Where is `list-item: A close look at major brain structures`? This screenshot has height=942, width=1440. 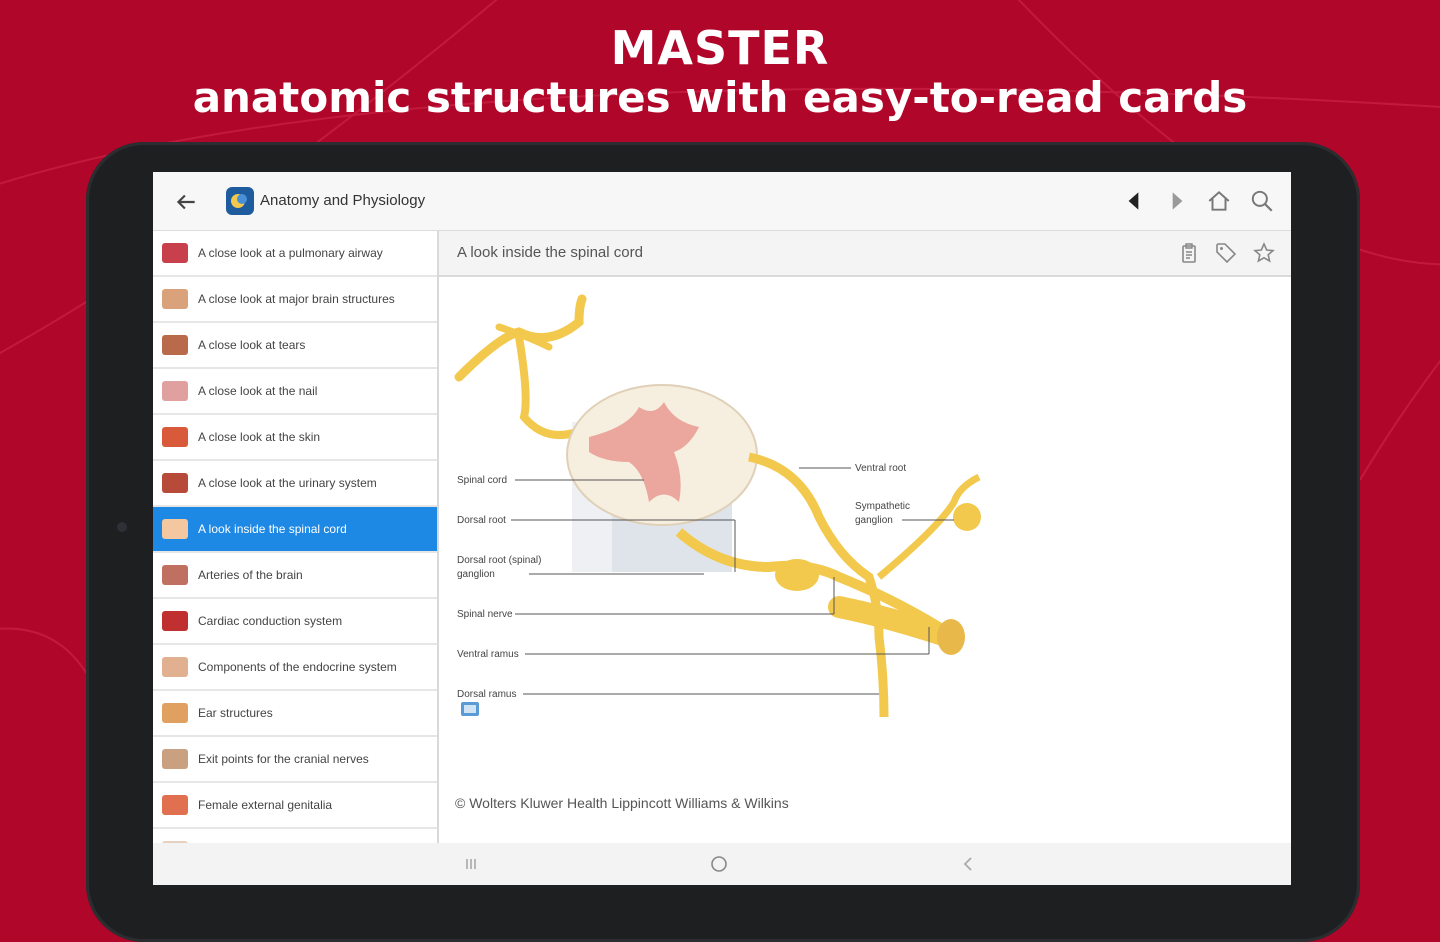 list-item: A close look at major brain structures is located at coordinates (295, 300).